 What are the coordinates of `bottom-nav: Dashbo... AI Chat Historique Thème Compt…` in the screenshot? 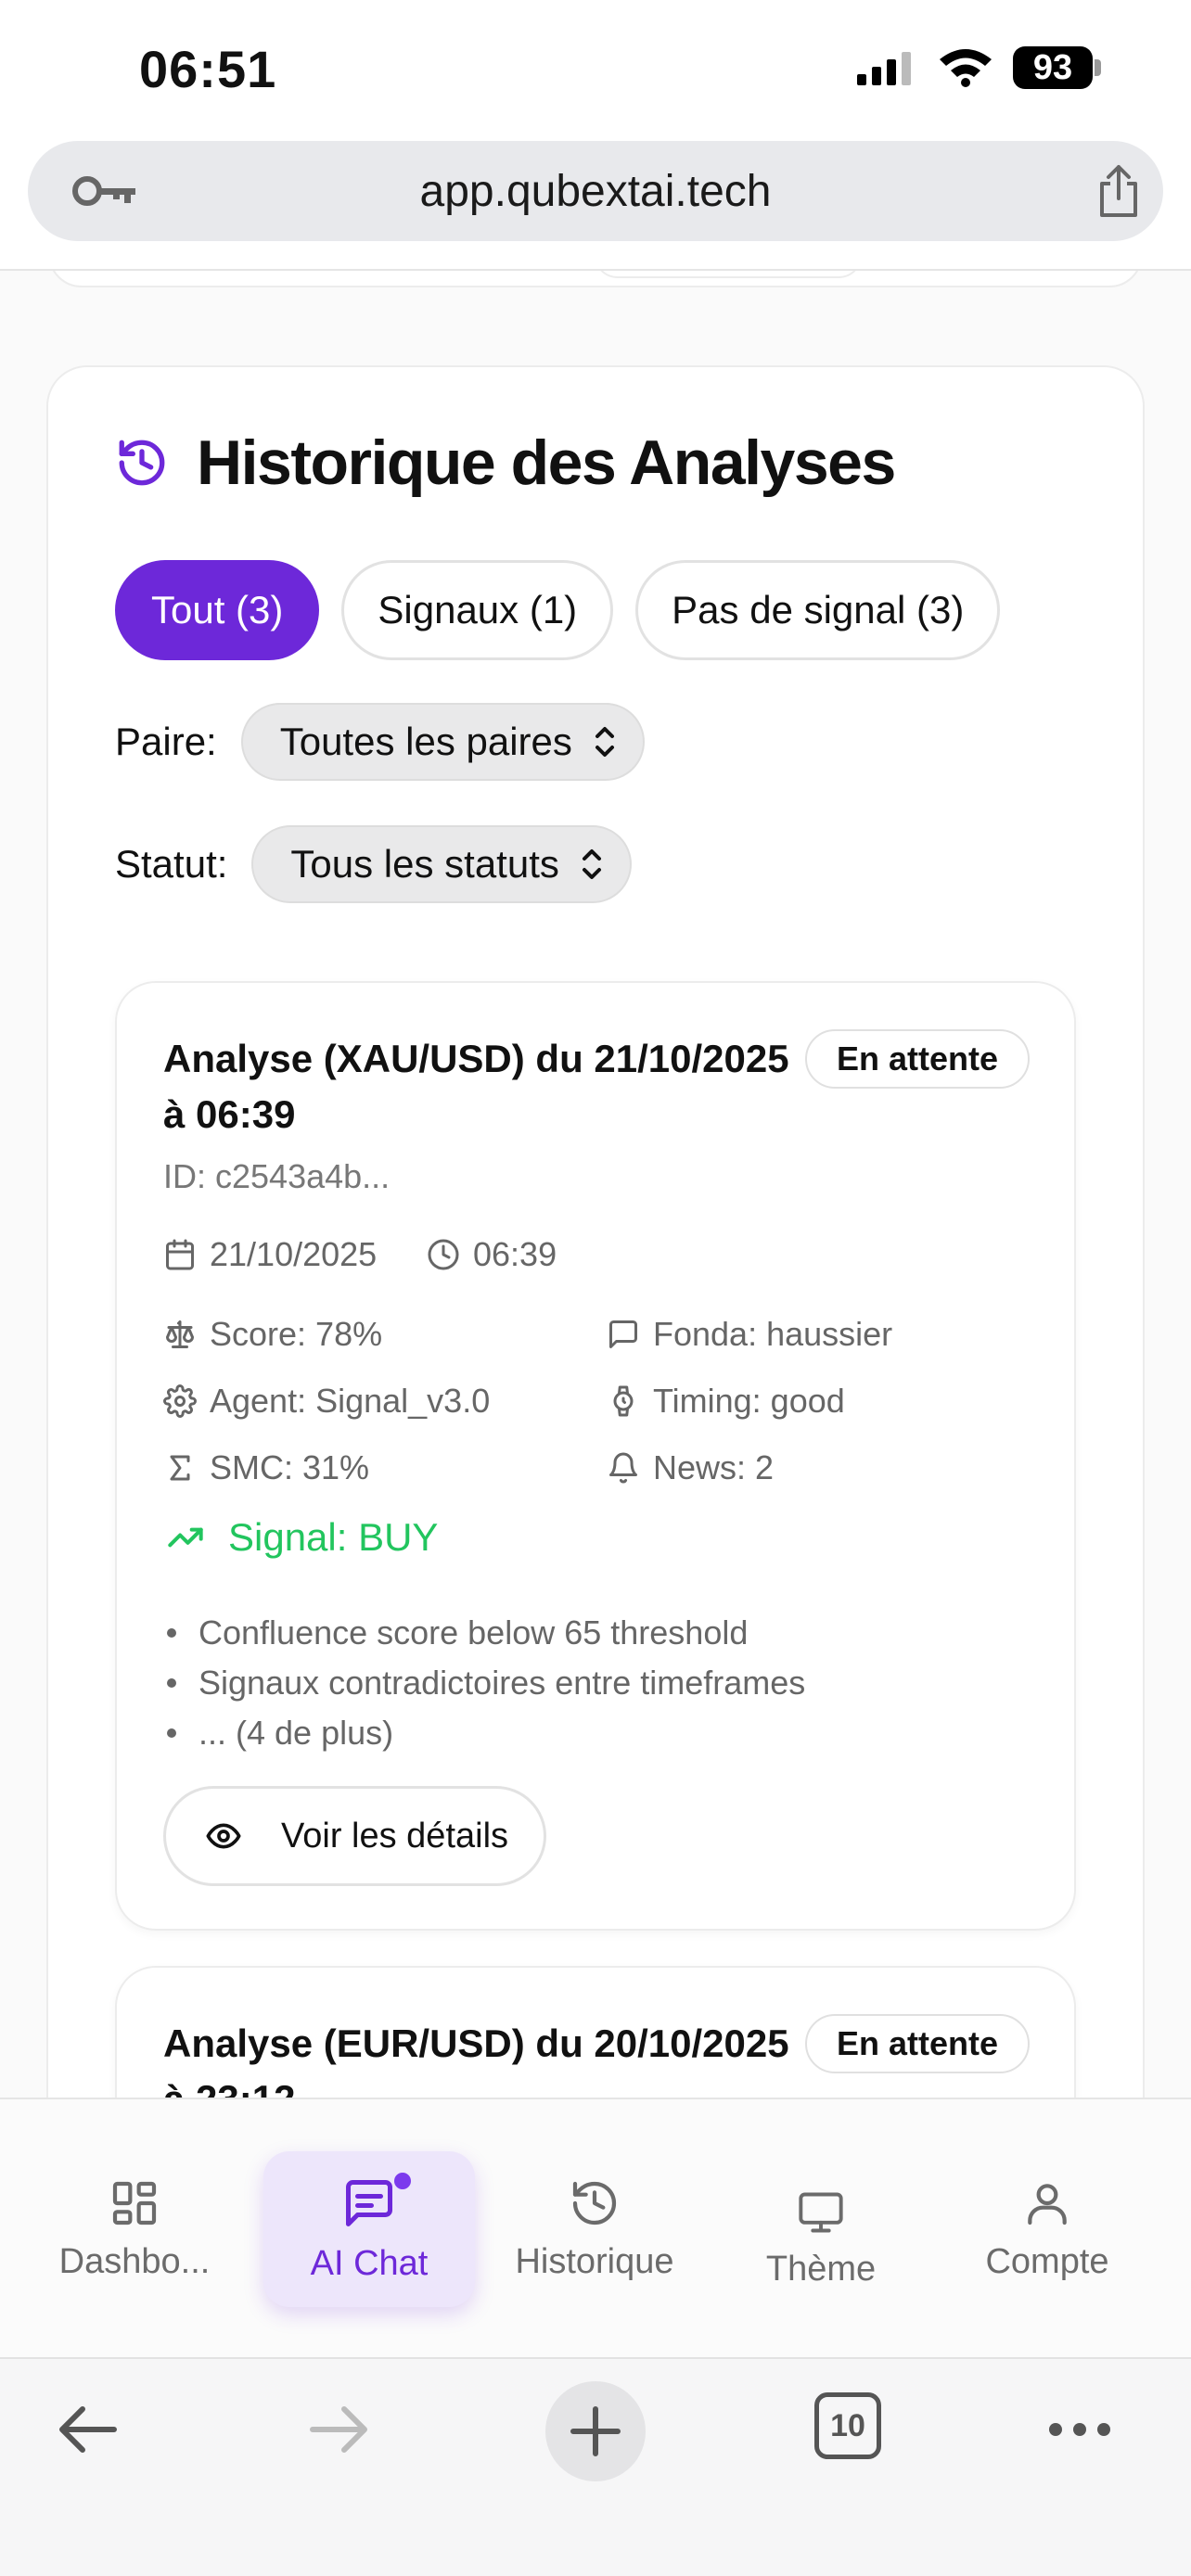 It's located at (595, 2227).